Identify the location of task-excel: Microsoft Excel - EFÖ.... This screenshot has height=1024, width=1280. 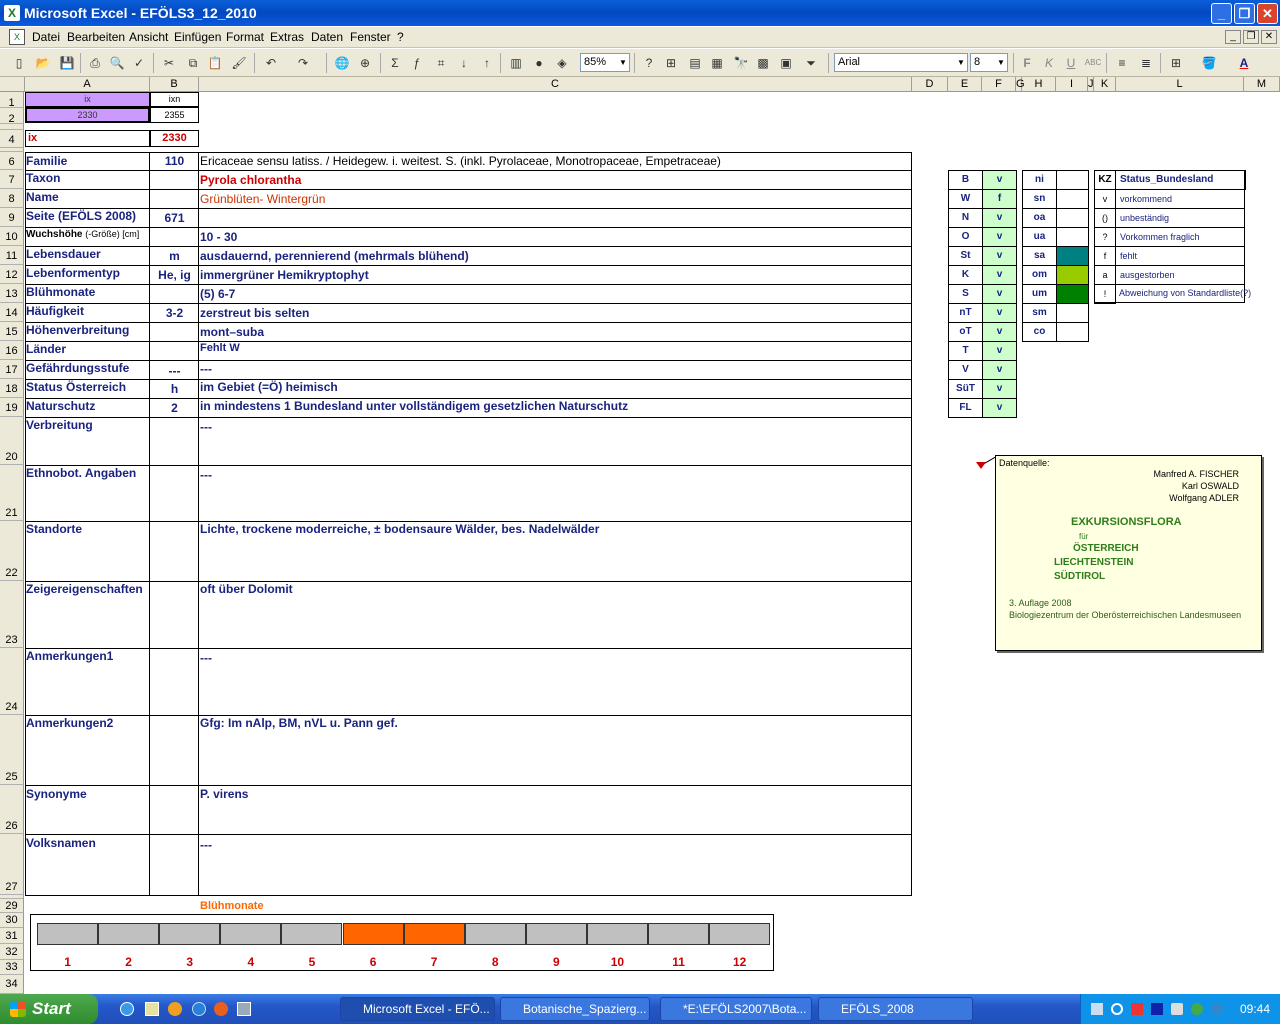
(417, 1009).